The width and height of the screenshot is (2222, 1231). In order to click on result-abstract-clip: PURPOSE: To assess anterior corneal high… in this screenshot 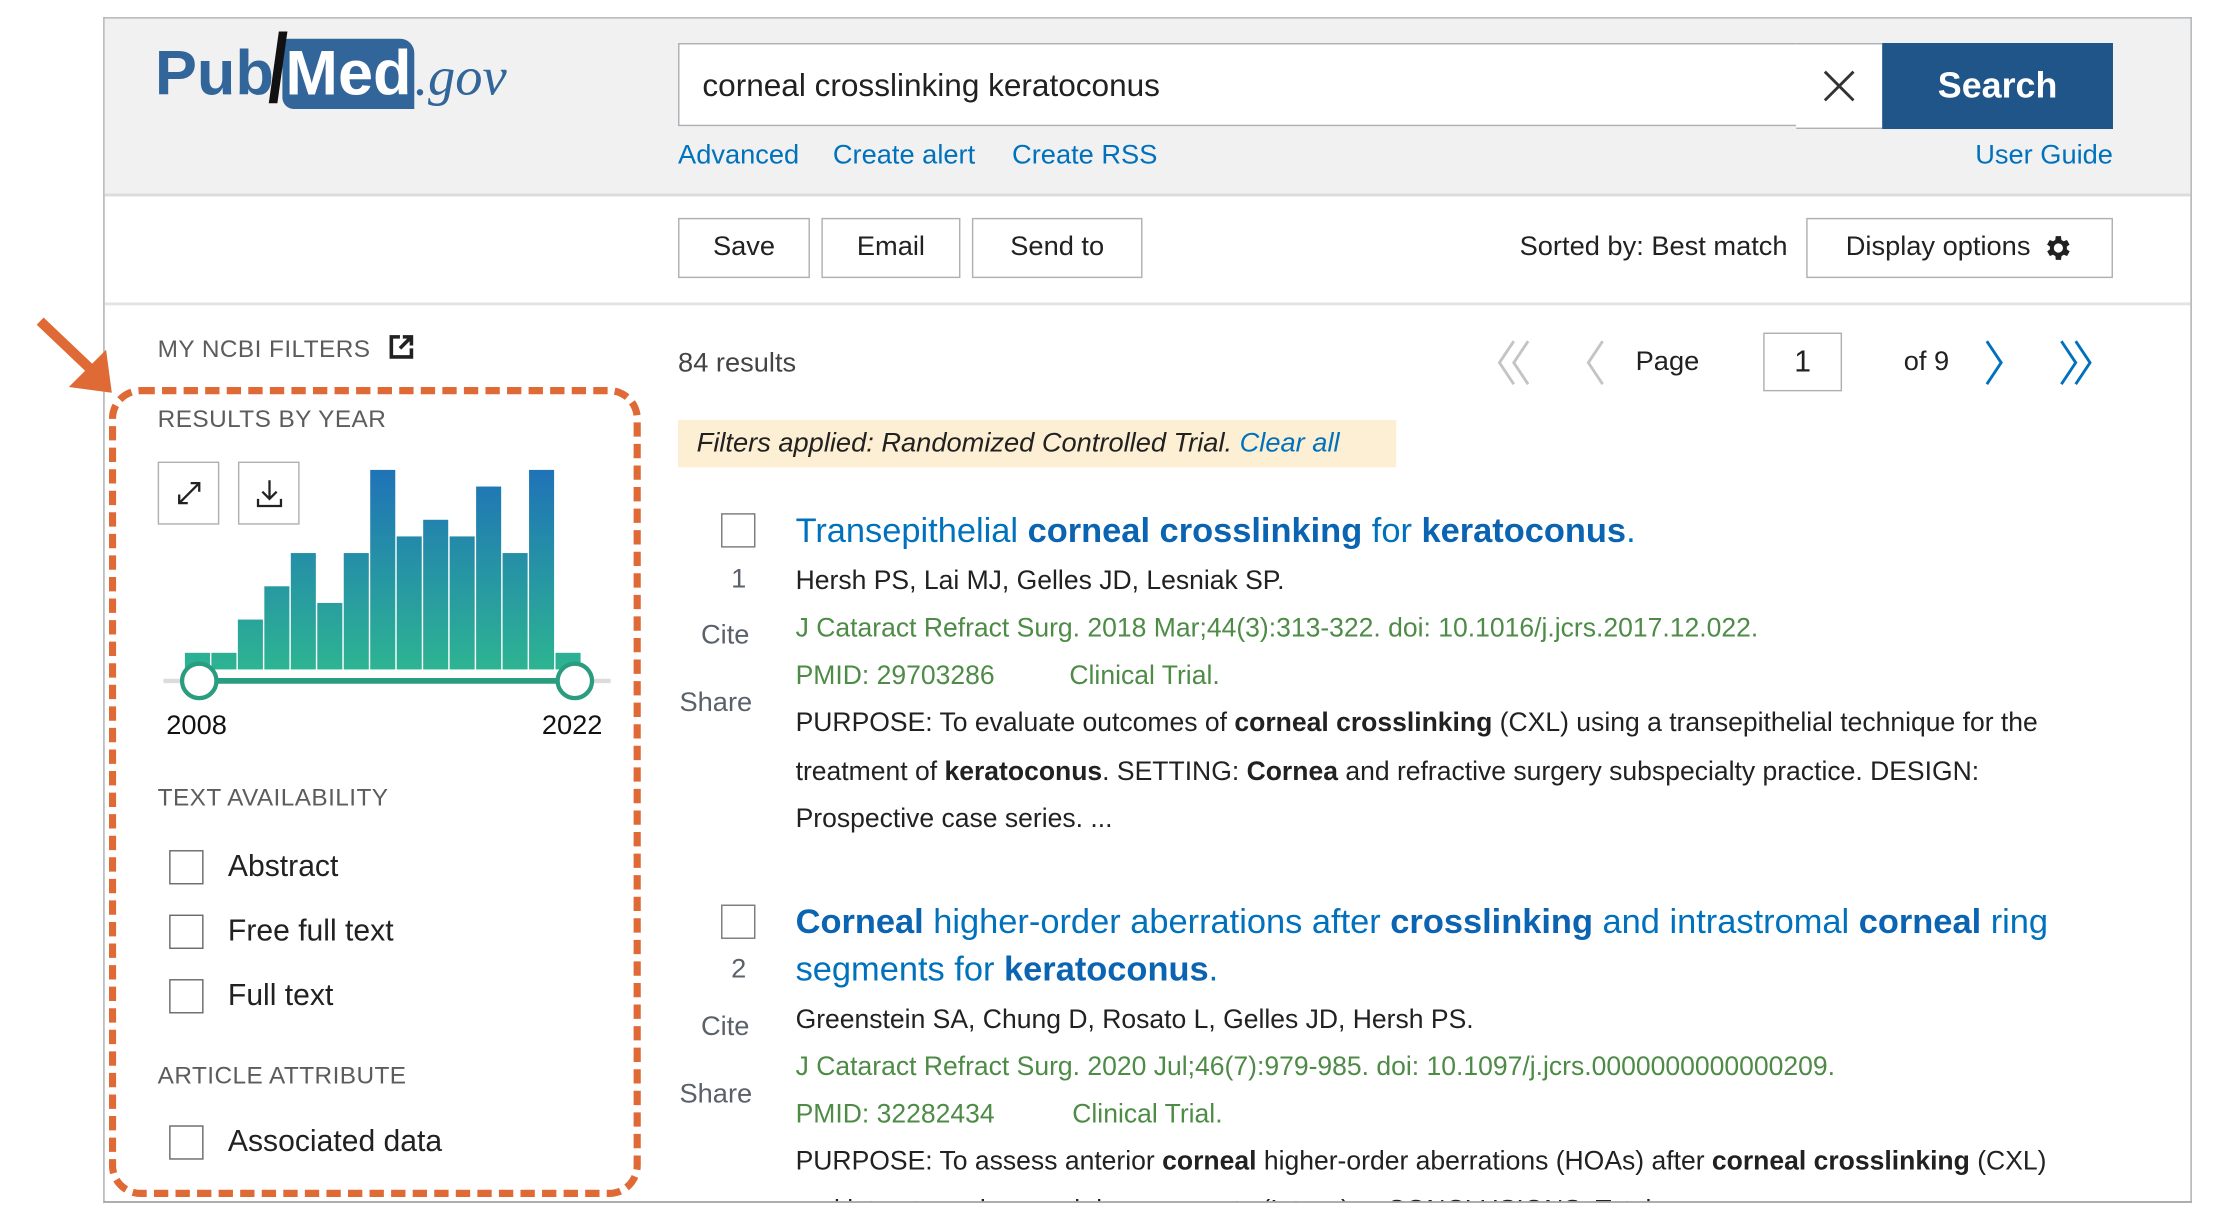, I will do `click(1455, 1169)`.